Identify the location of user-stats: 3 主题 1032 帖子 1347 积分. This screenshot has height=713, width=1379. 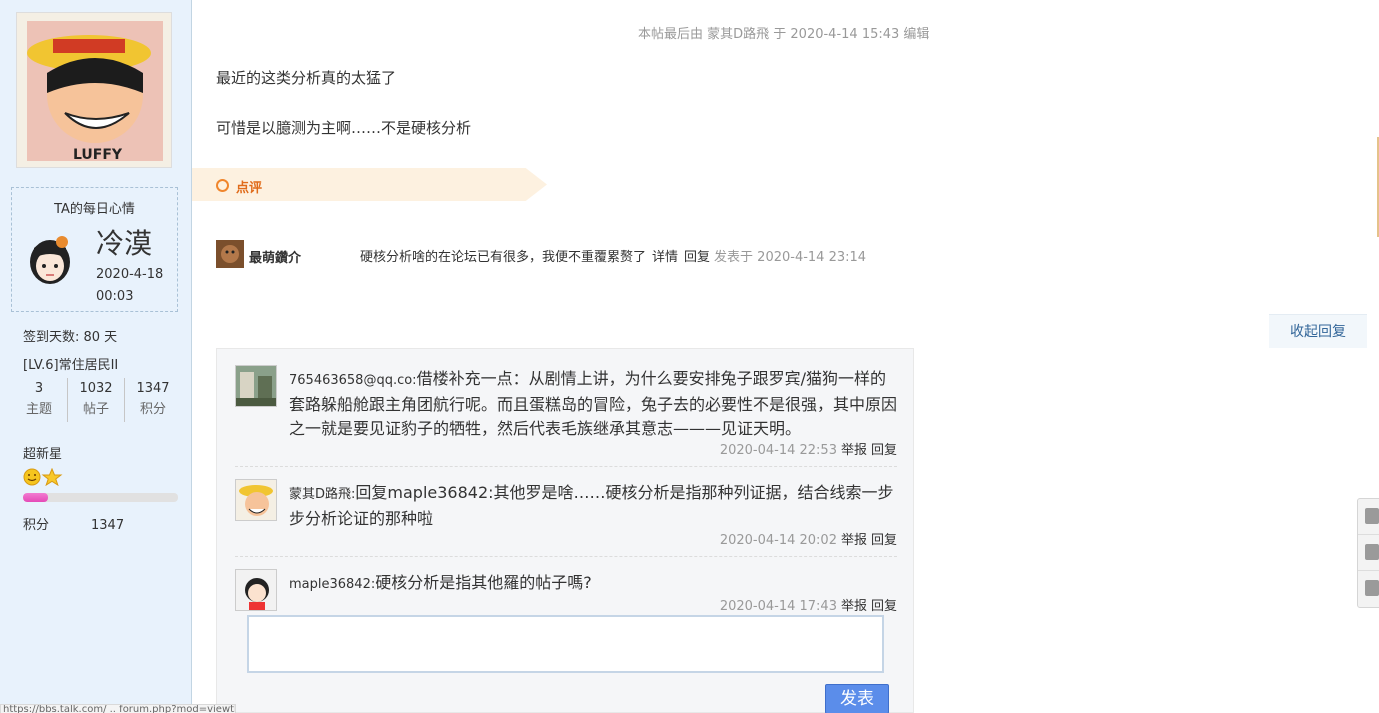
(96, 400).